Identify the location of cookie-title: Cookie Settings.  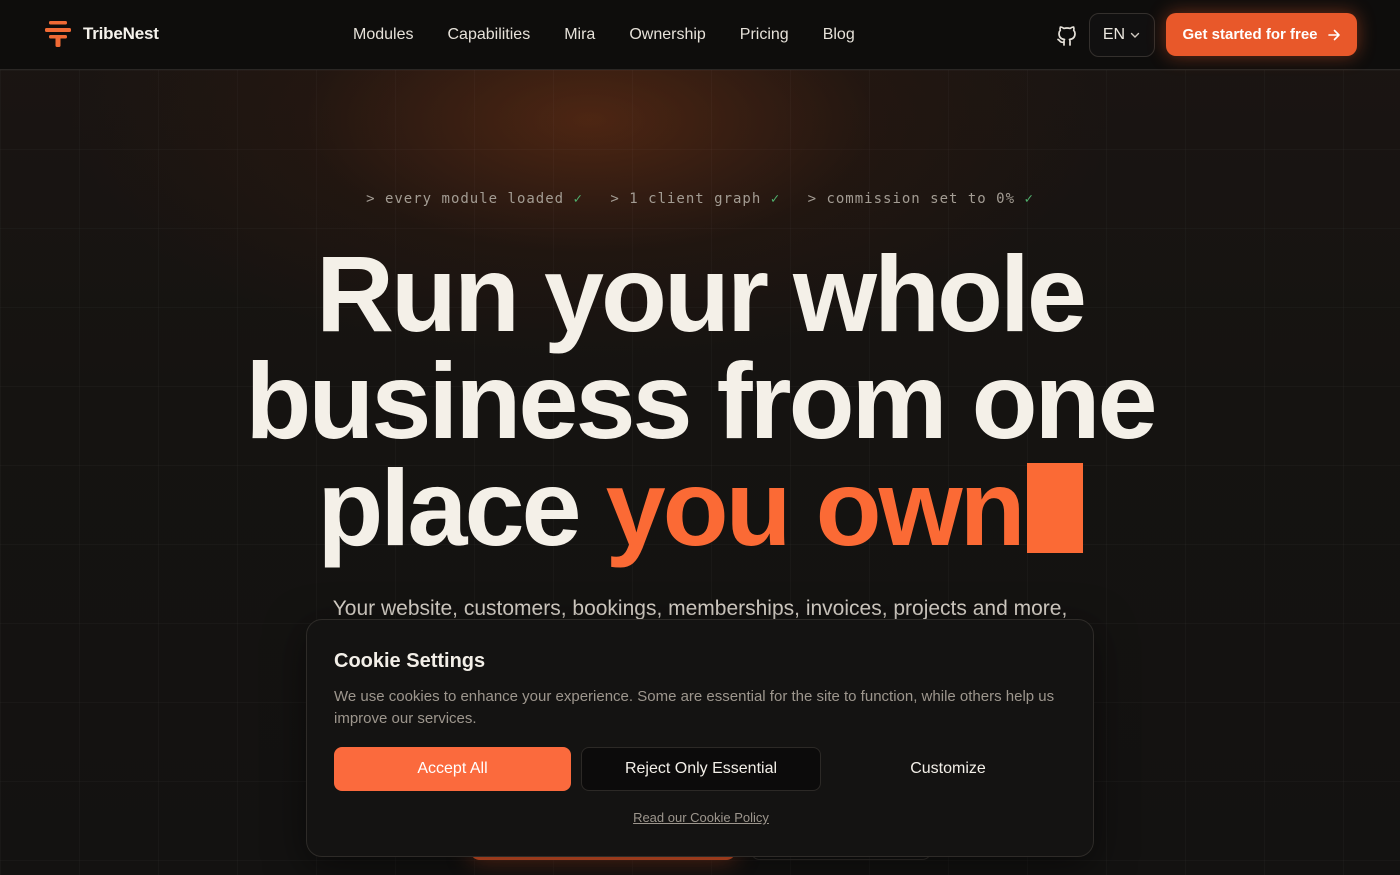
(410, 661).